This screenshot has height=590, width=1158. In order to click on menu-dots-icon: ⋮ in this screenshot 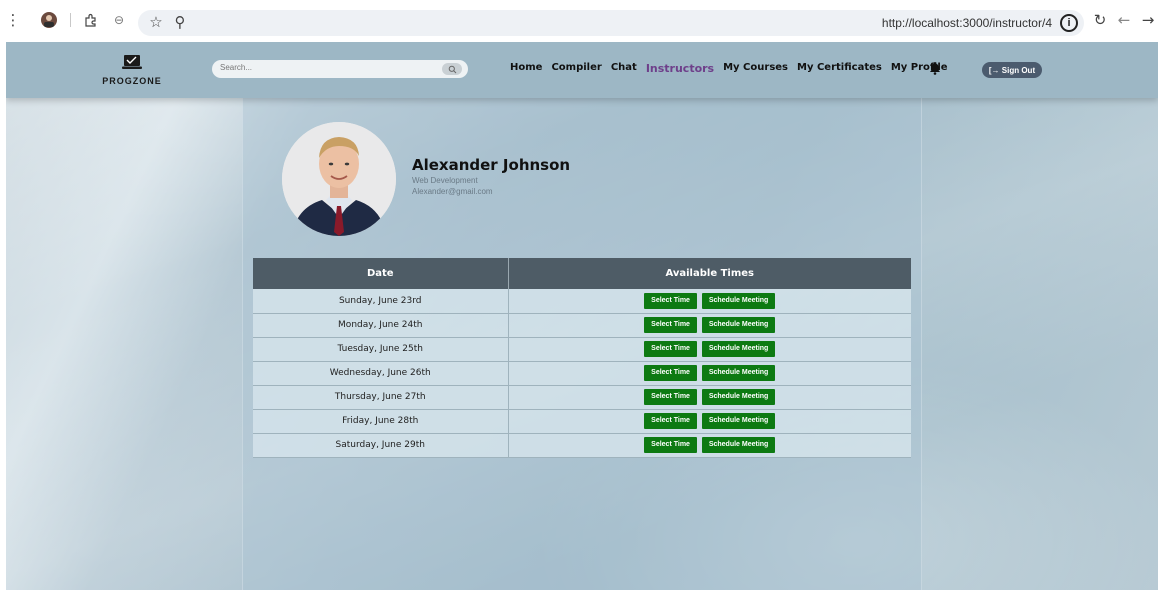, I will do `click(13, 20)`.